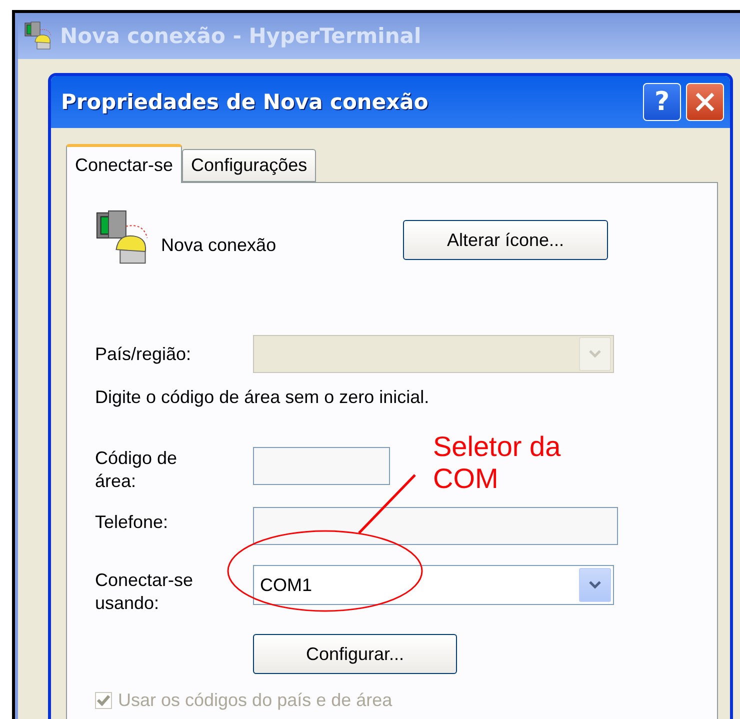 The image size is (740, 719). Describe the element at coordinates (124, 163) in the screenshot. I see `tab: Conectar-se` at that location.